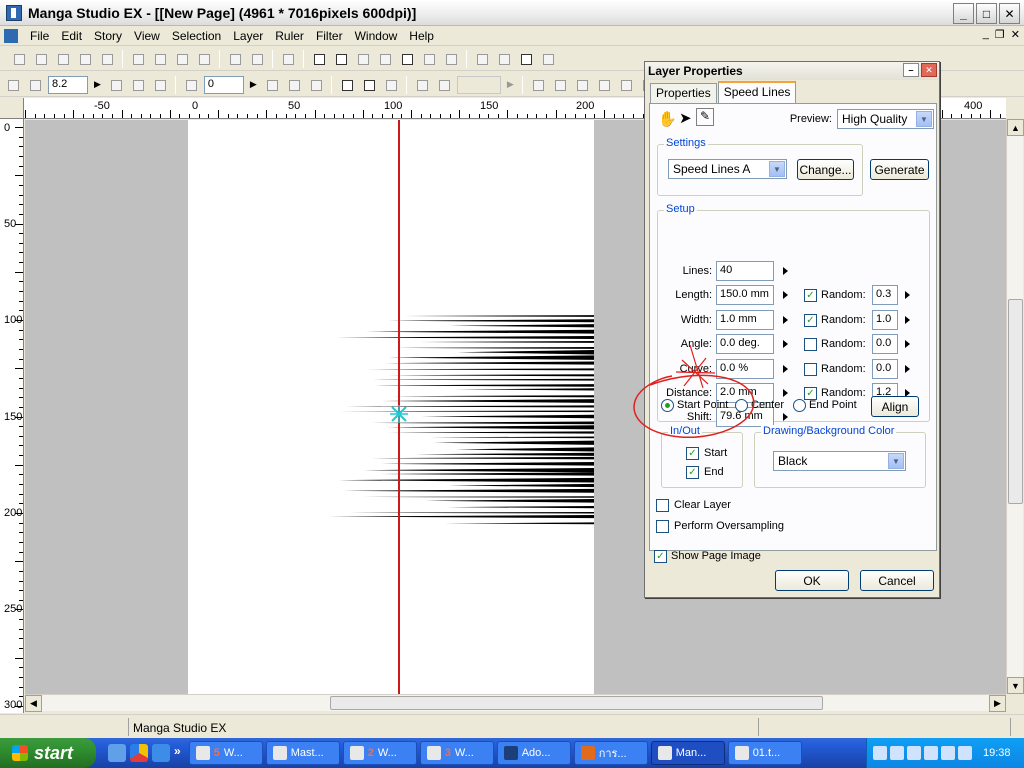 The width and height of the screenshot is (1024, 768). What do you see at coordinates (745, 295) in the screenshot?
I see `setup-value-input: 150.0 mm` at bounding box center [745, 295].